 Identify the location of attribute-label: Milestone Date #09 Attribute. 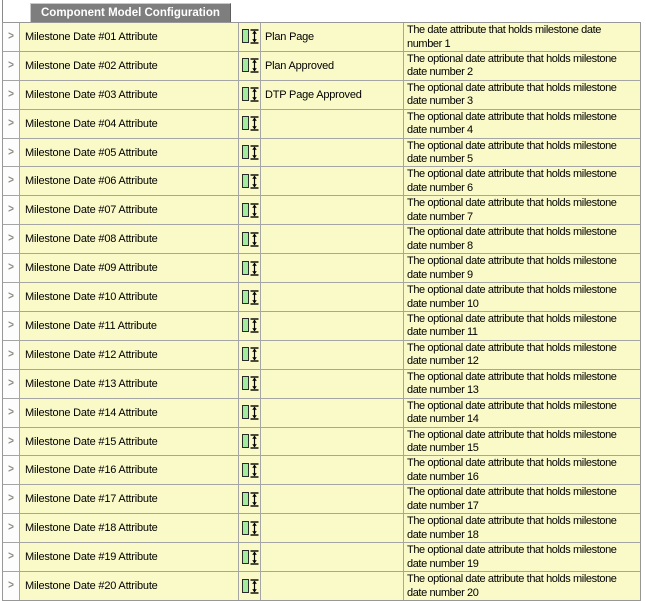
(129, 268).